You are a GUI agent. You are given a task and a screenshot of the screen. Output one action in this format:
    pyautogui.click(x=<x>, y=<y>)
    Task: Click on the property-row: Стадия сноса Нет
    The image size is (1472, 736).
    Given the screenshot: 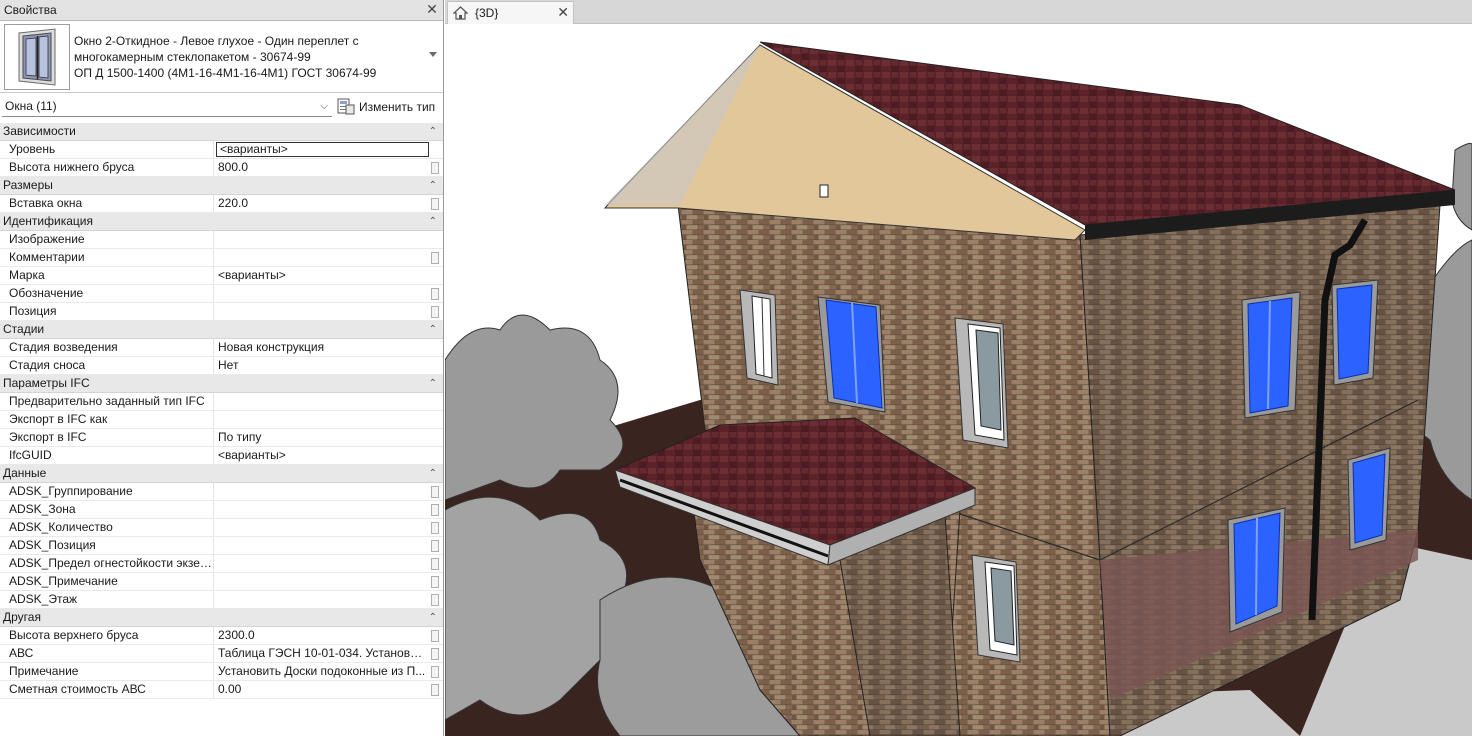 What is the action you would take?
    pyautogui.click(x=221, y=366)
    